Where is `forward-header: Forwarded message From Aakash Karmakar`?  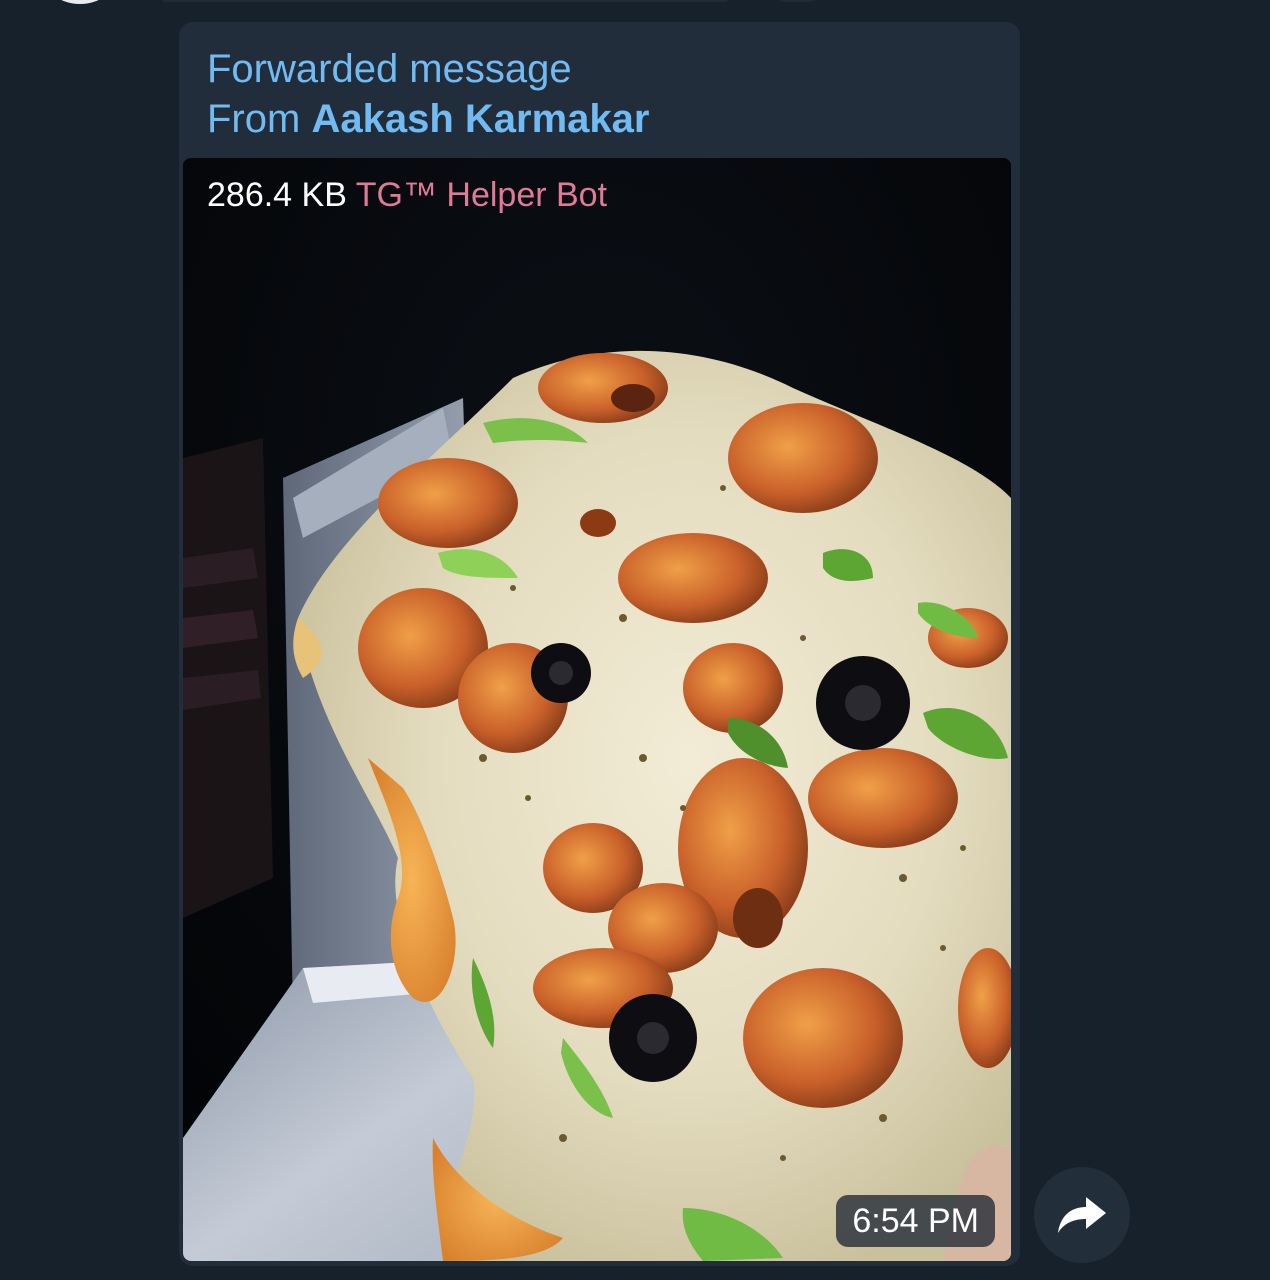 forward-header: Forwarded message From Aakash Karmakar is located at coordinates (428, 94).